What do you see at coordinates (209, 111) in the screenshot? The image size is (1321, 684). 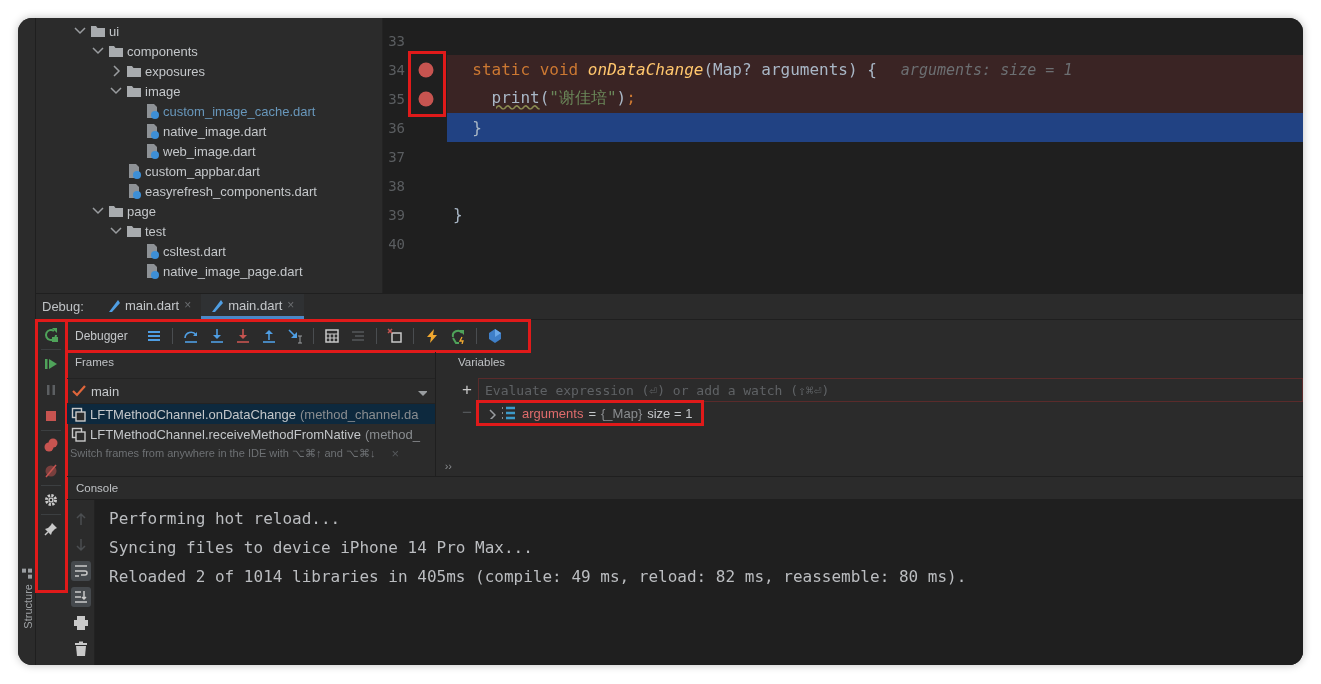 I see `file-item: custom_image_cache.dart` at bounding box center [209, 111].